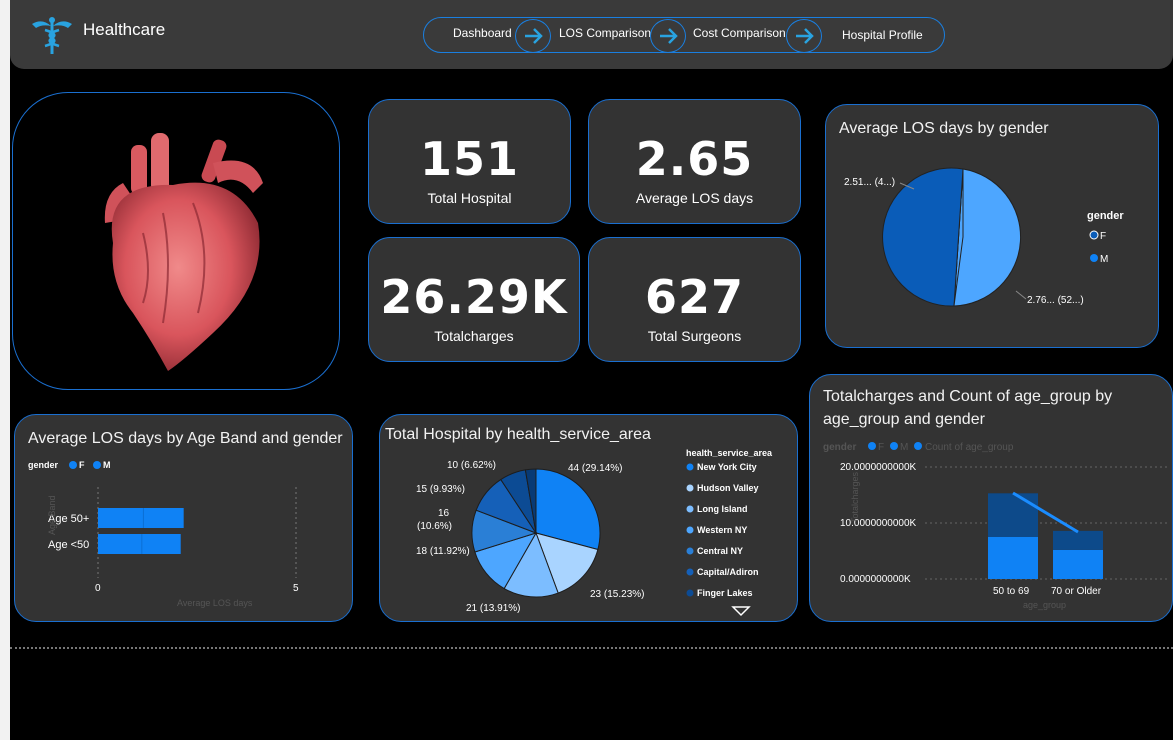 The image size is (1173, 740). What do you see at coordinates (591, 648) in the screenshot?
I see `page-divider` at bounding box center [591, 648].